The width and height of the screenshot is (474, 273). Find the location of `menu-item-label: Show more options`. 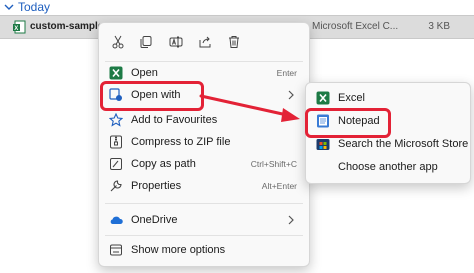

menu-item-label: Show more options is located at coordinates (178, 250).